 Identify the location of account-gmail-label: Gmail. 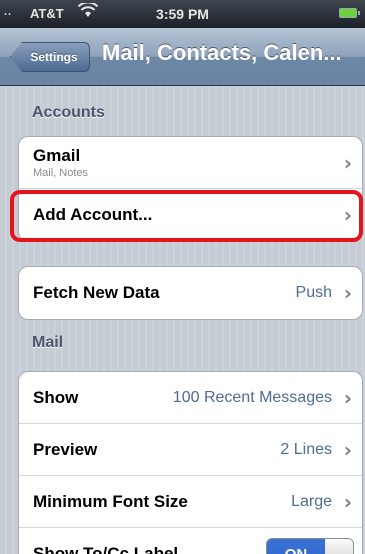
(57, 155).